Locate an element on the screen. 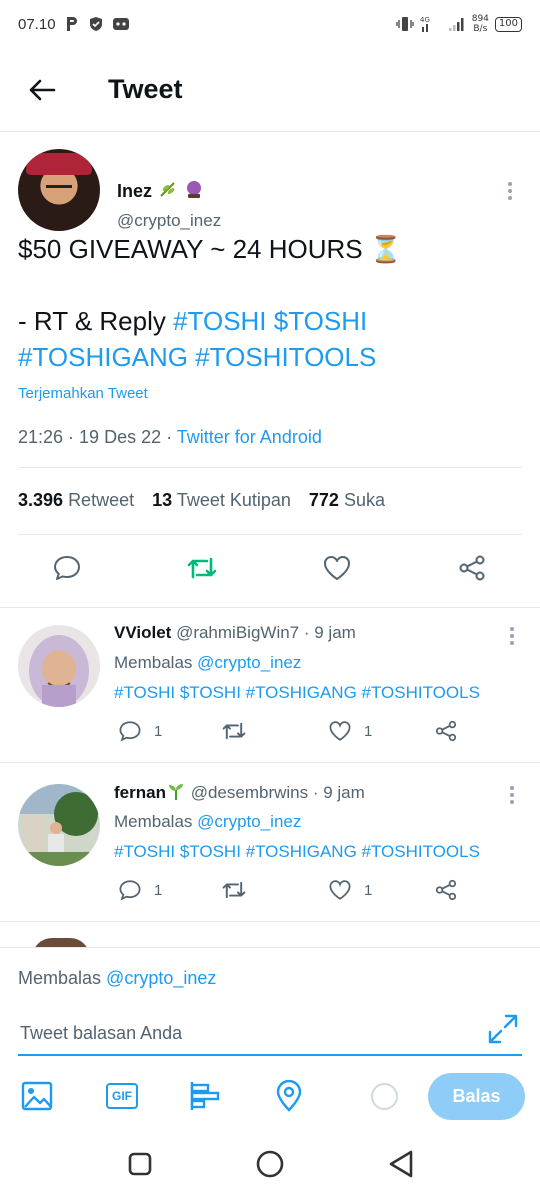 The image size is (540, 1200). expand-icon is located at coordinates (503, 1029).